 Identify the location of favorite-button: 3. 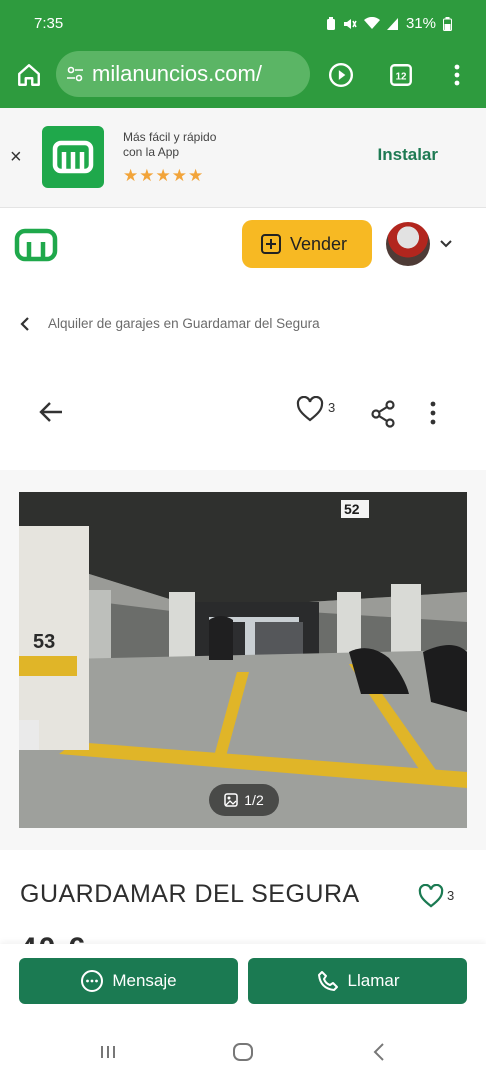
(315, 409).